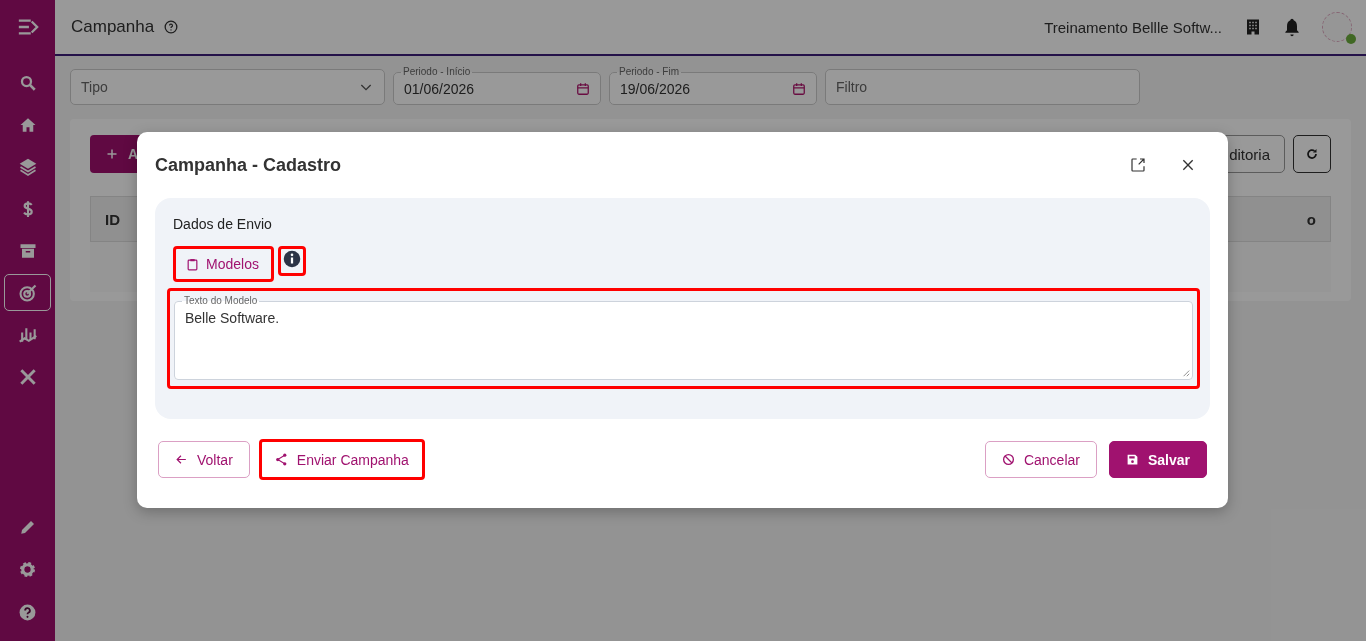 Image resolution: width=1366 pixels, height=641 pixels. Describe the element at coordinates (113, 27) in the screenshot. I see `page-title: Campanha` at that location.